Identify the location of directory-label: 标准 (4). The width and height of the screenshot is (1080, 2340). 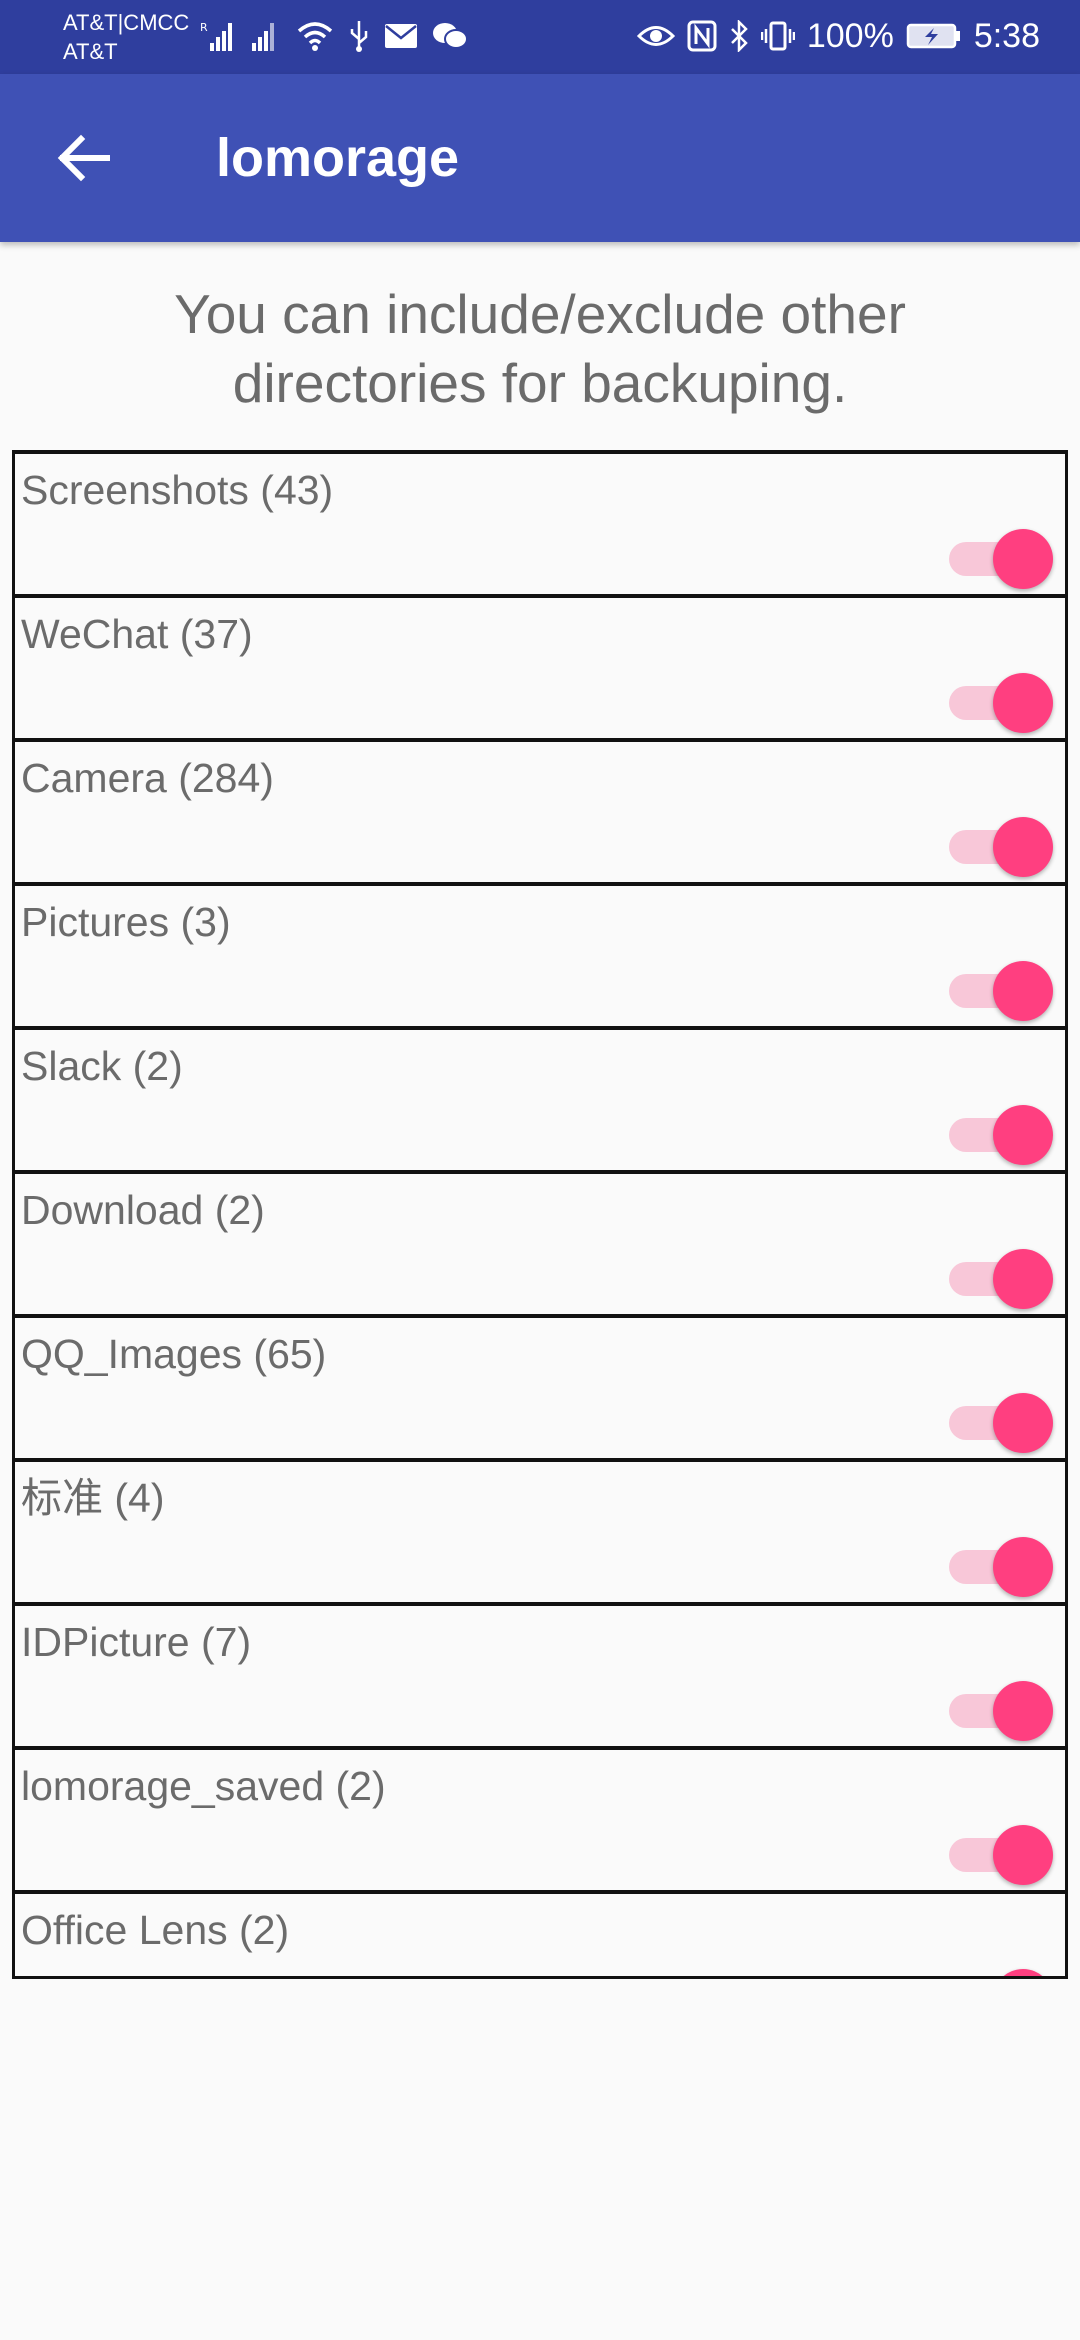
(93, 1498).